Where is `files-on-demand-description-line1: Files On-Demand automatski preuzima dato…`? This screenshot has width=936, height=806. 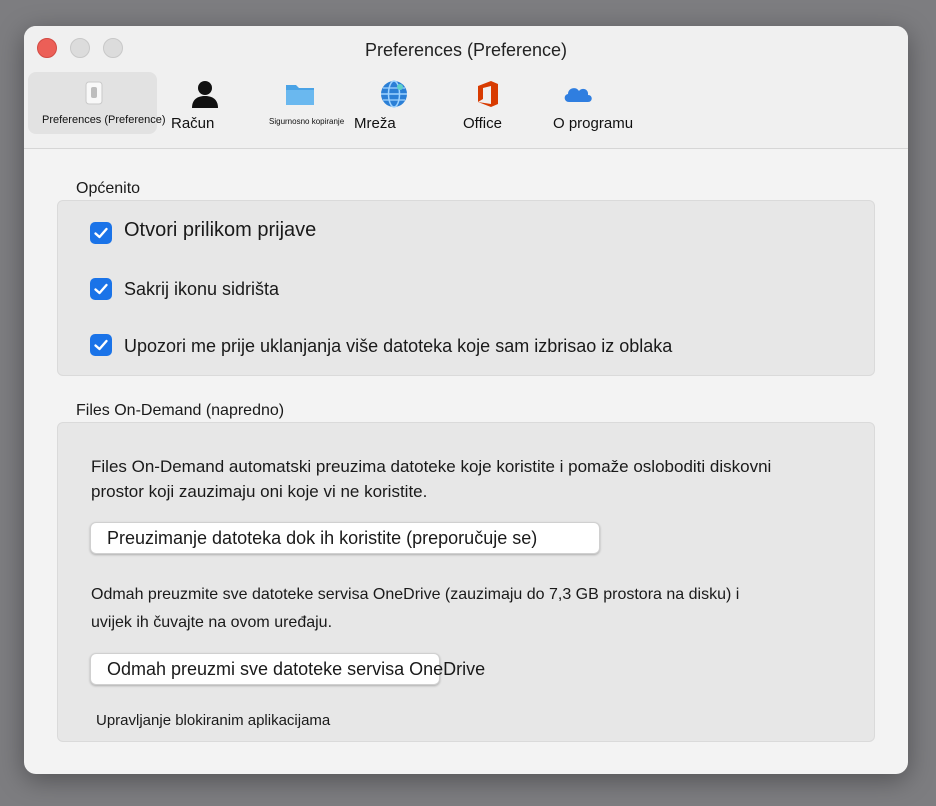
files-on-demand-description-line1: Files On-Demand automatski preuzima dato… is located at coordinates (431, 466).